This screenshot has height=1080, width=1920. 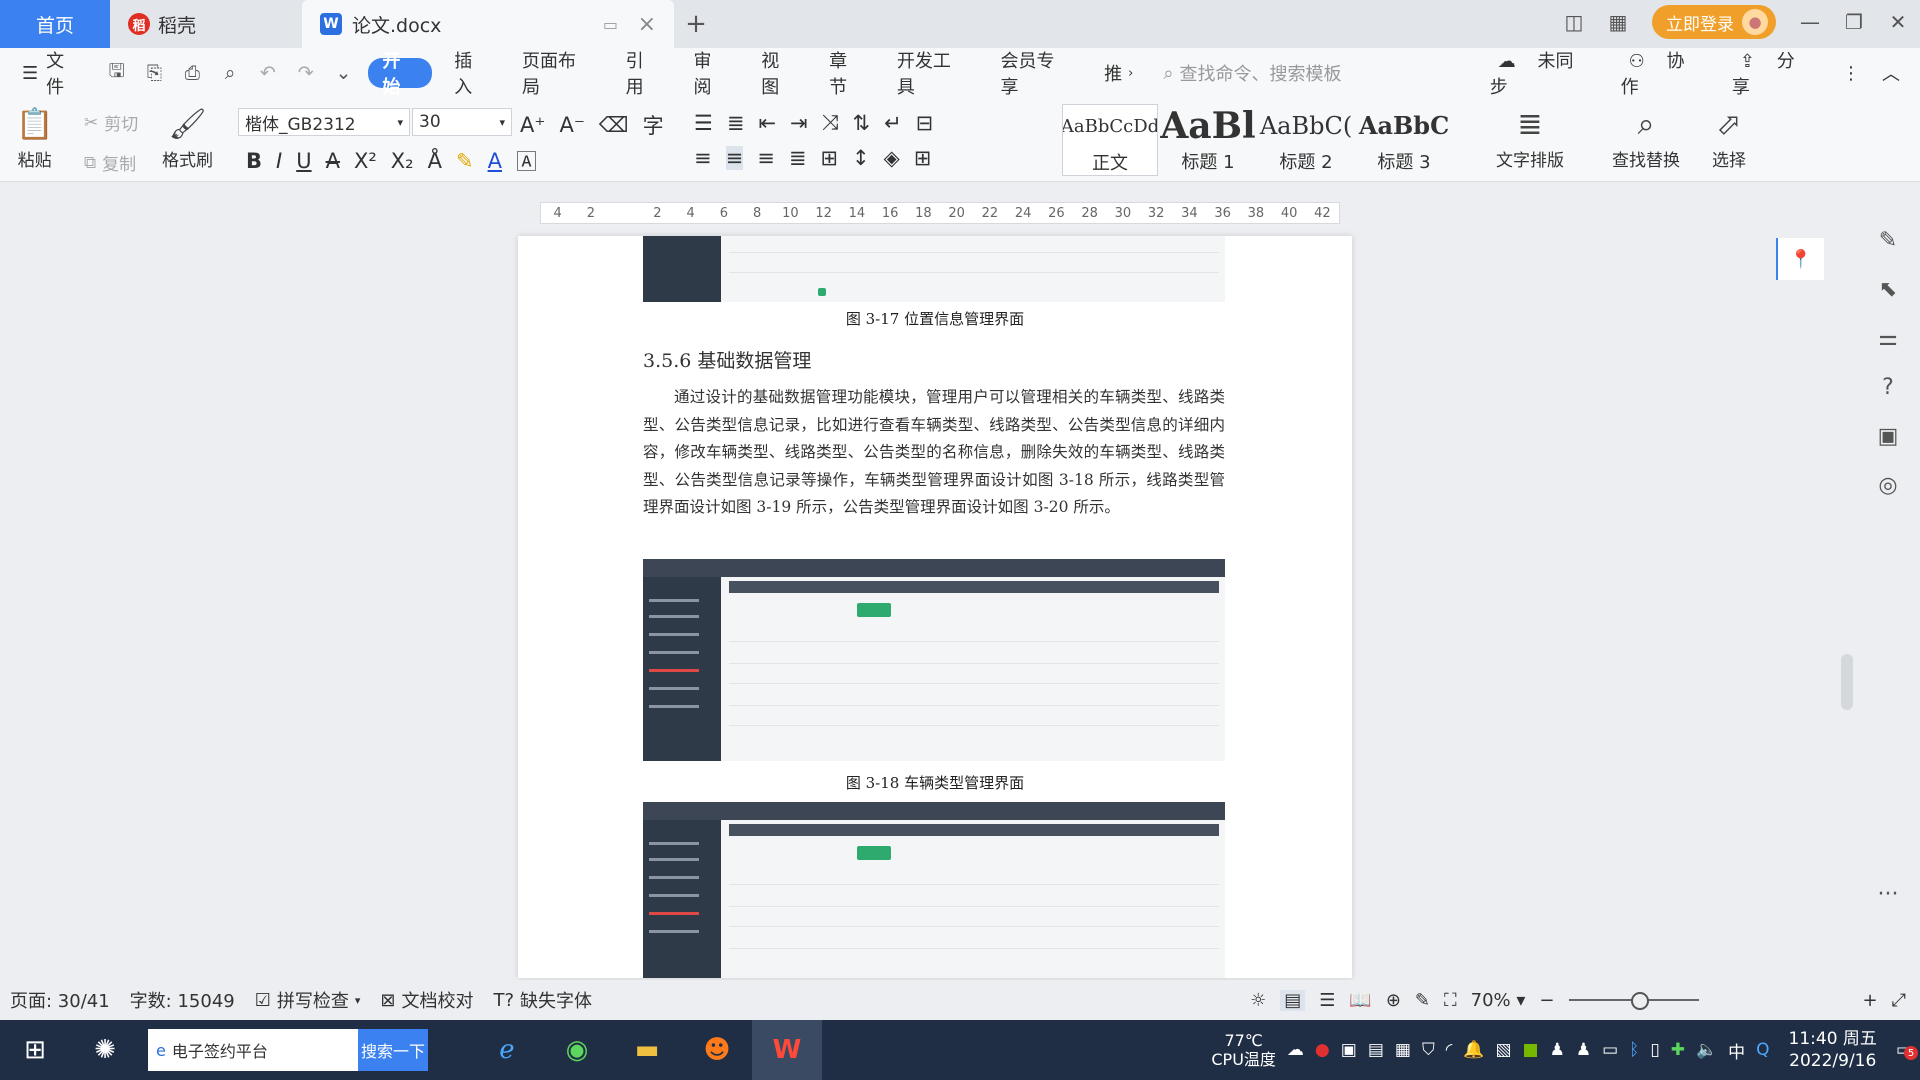 I want to click on select-button: ⬀ 选择, so click(x=1729, y=137).